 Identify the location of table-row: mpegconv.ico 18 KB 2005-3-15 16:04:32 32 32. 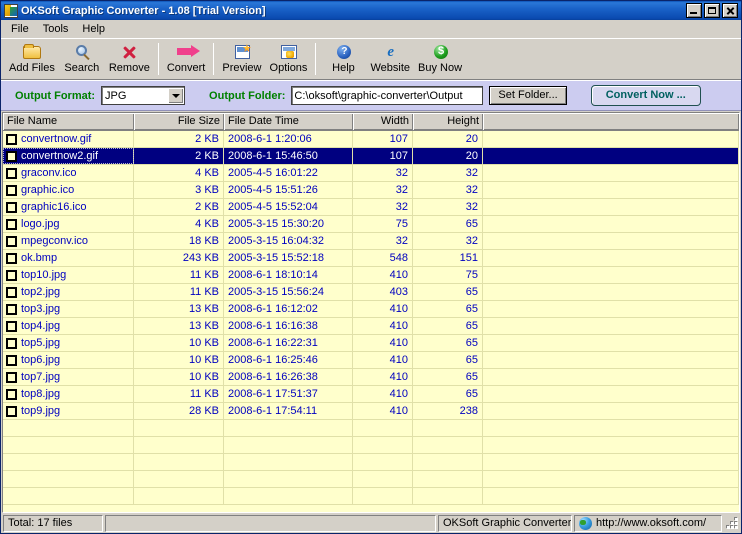
(371, 241).